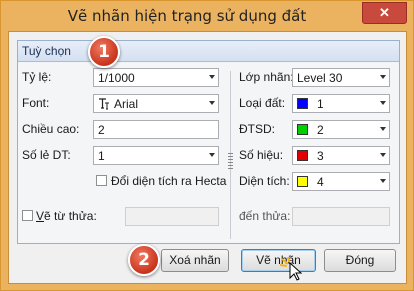 This screenshot has height=291, width=414. I want to click on number-value: 3, so click(320, 156).